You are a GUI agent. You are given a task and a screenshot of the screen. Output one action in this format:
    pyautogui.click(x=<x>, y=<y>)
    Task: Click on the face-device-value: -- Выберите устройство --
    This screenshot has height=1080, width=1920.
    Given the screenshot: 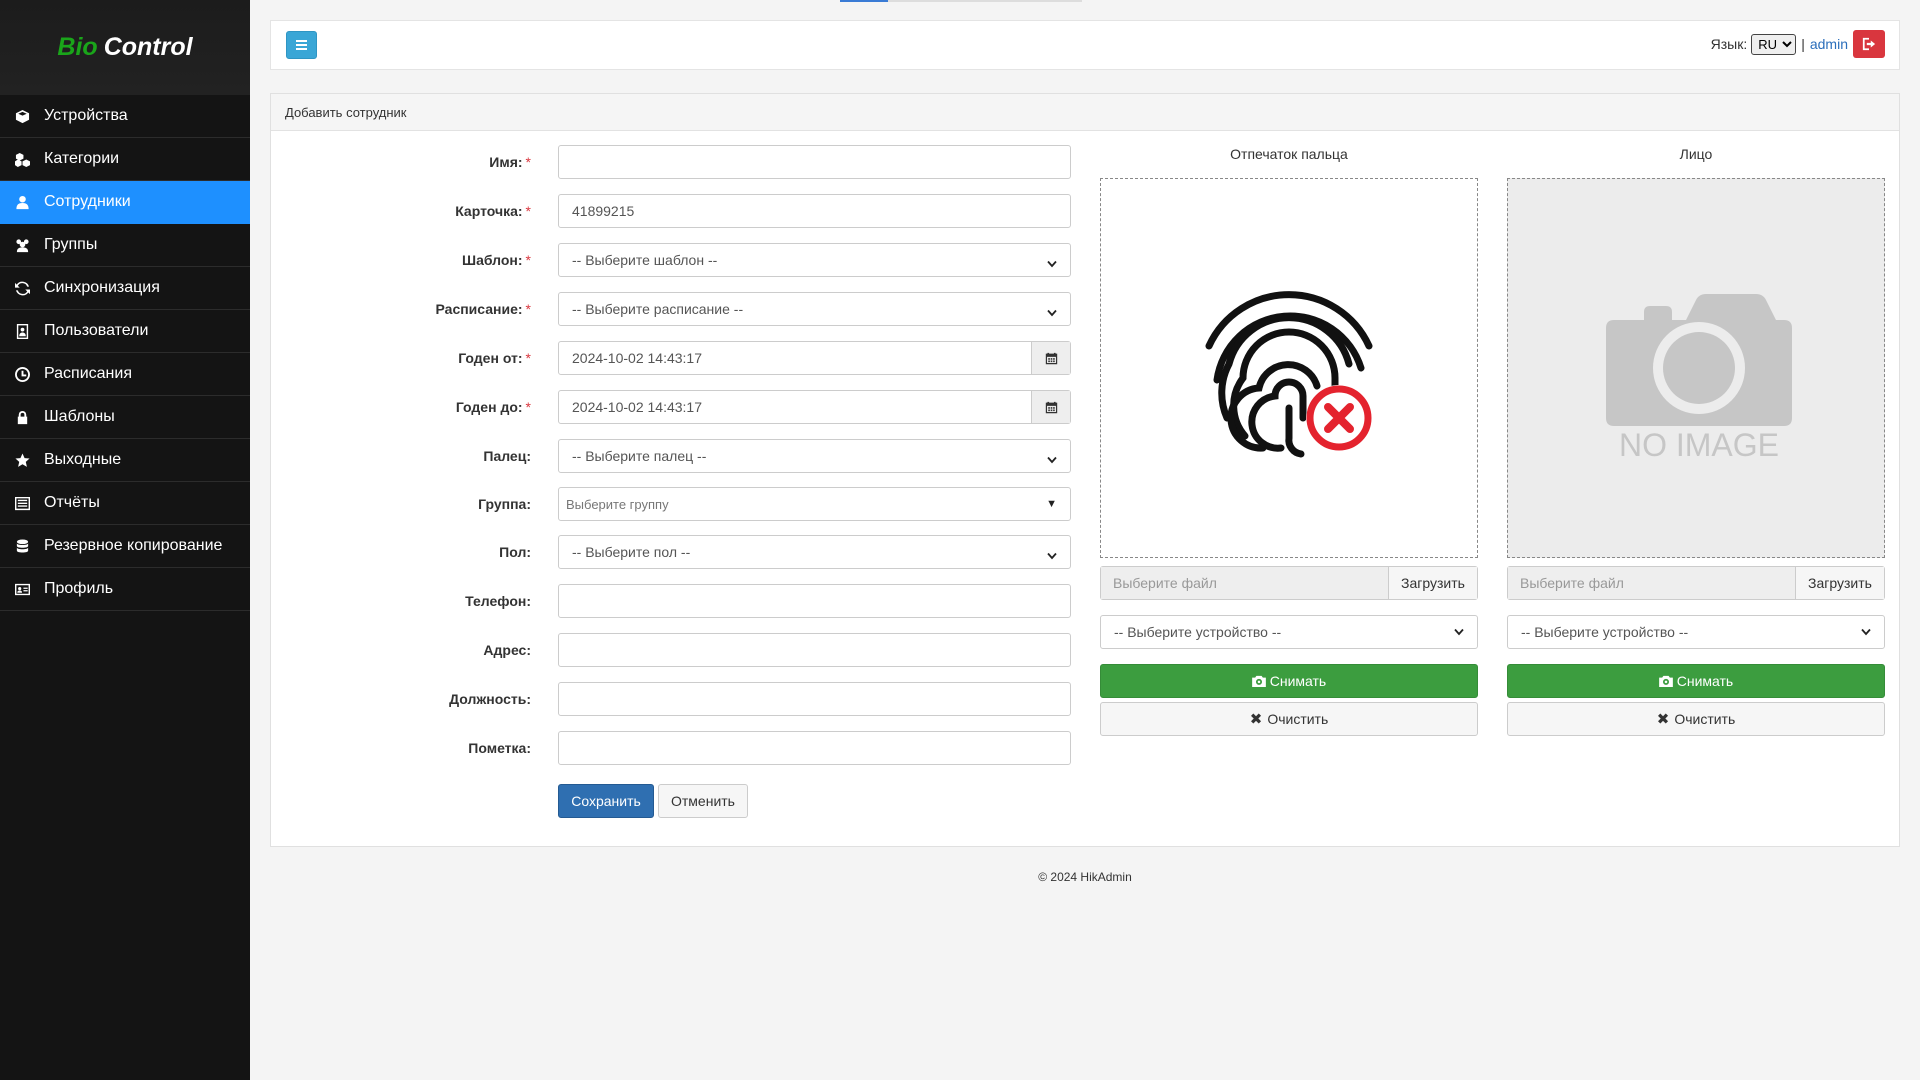 What is the action you would take?
    pyautogui.click(x=1605, y=632)
    